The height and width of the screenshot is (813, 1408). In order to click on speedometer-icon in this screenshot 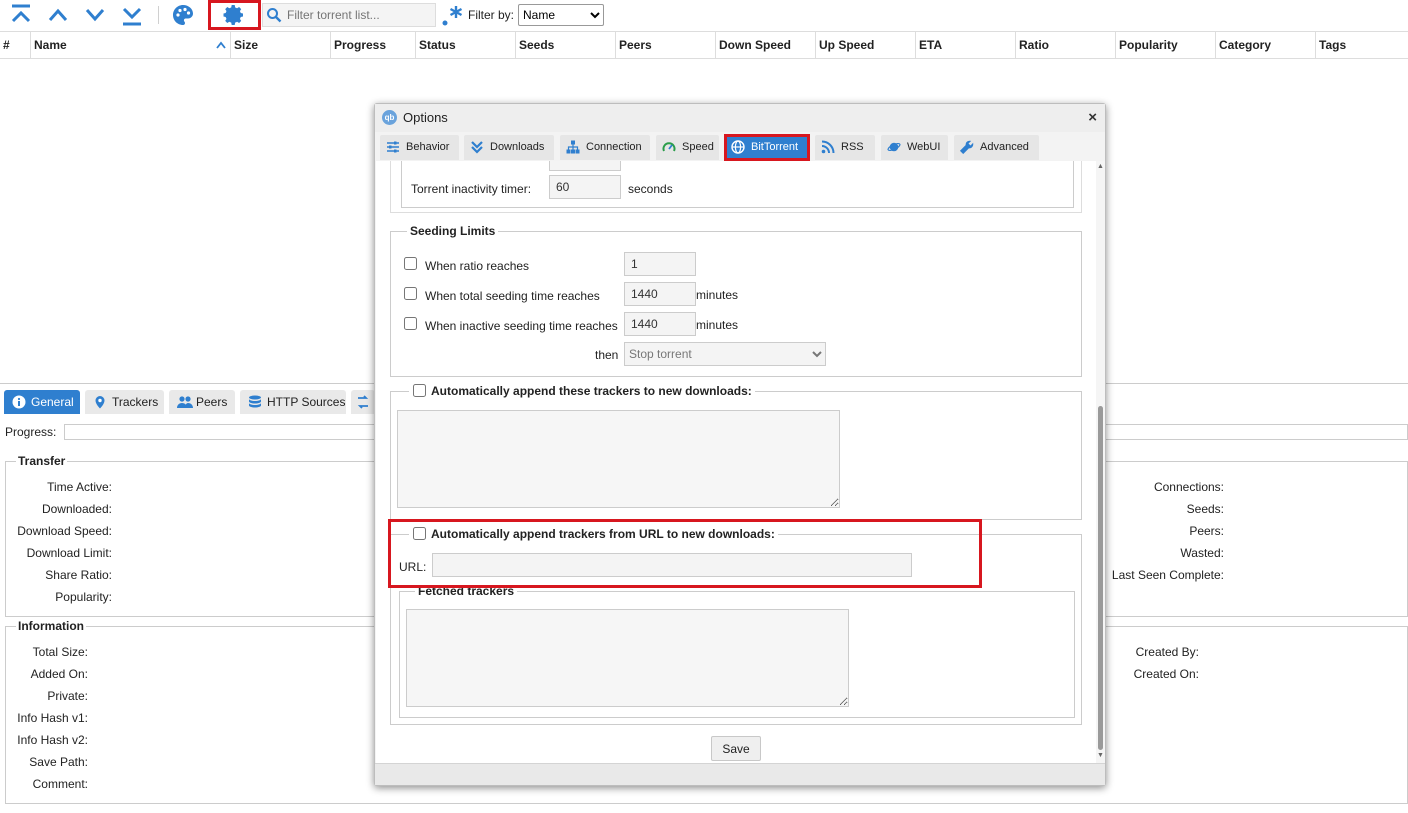, I will do `click(669, 147)`.